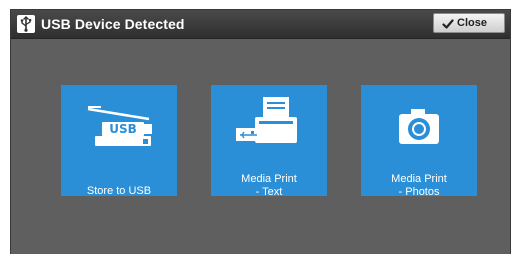  I want to click on store-to-usb-label: Store to USB, so click(119, 191).